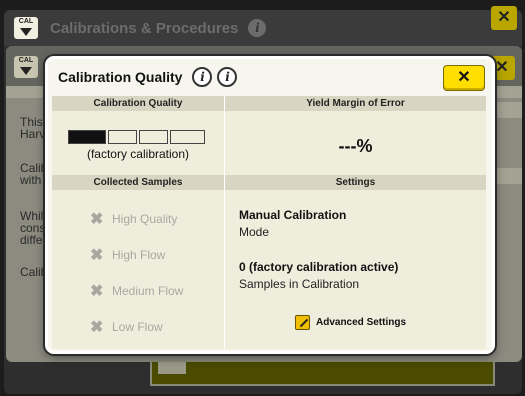  Describe the element at coordinates (148, 291) in the screenshot. I see `sample-label: Medium Flow` at that location.